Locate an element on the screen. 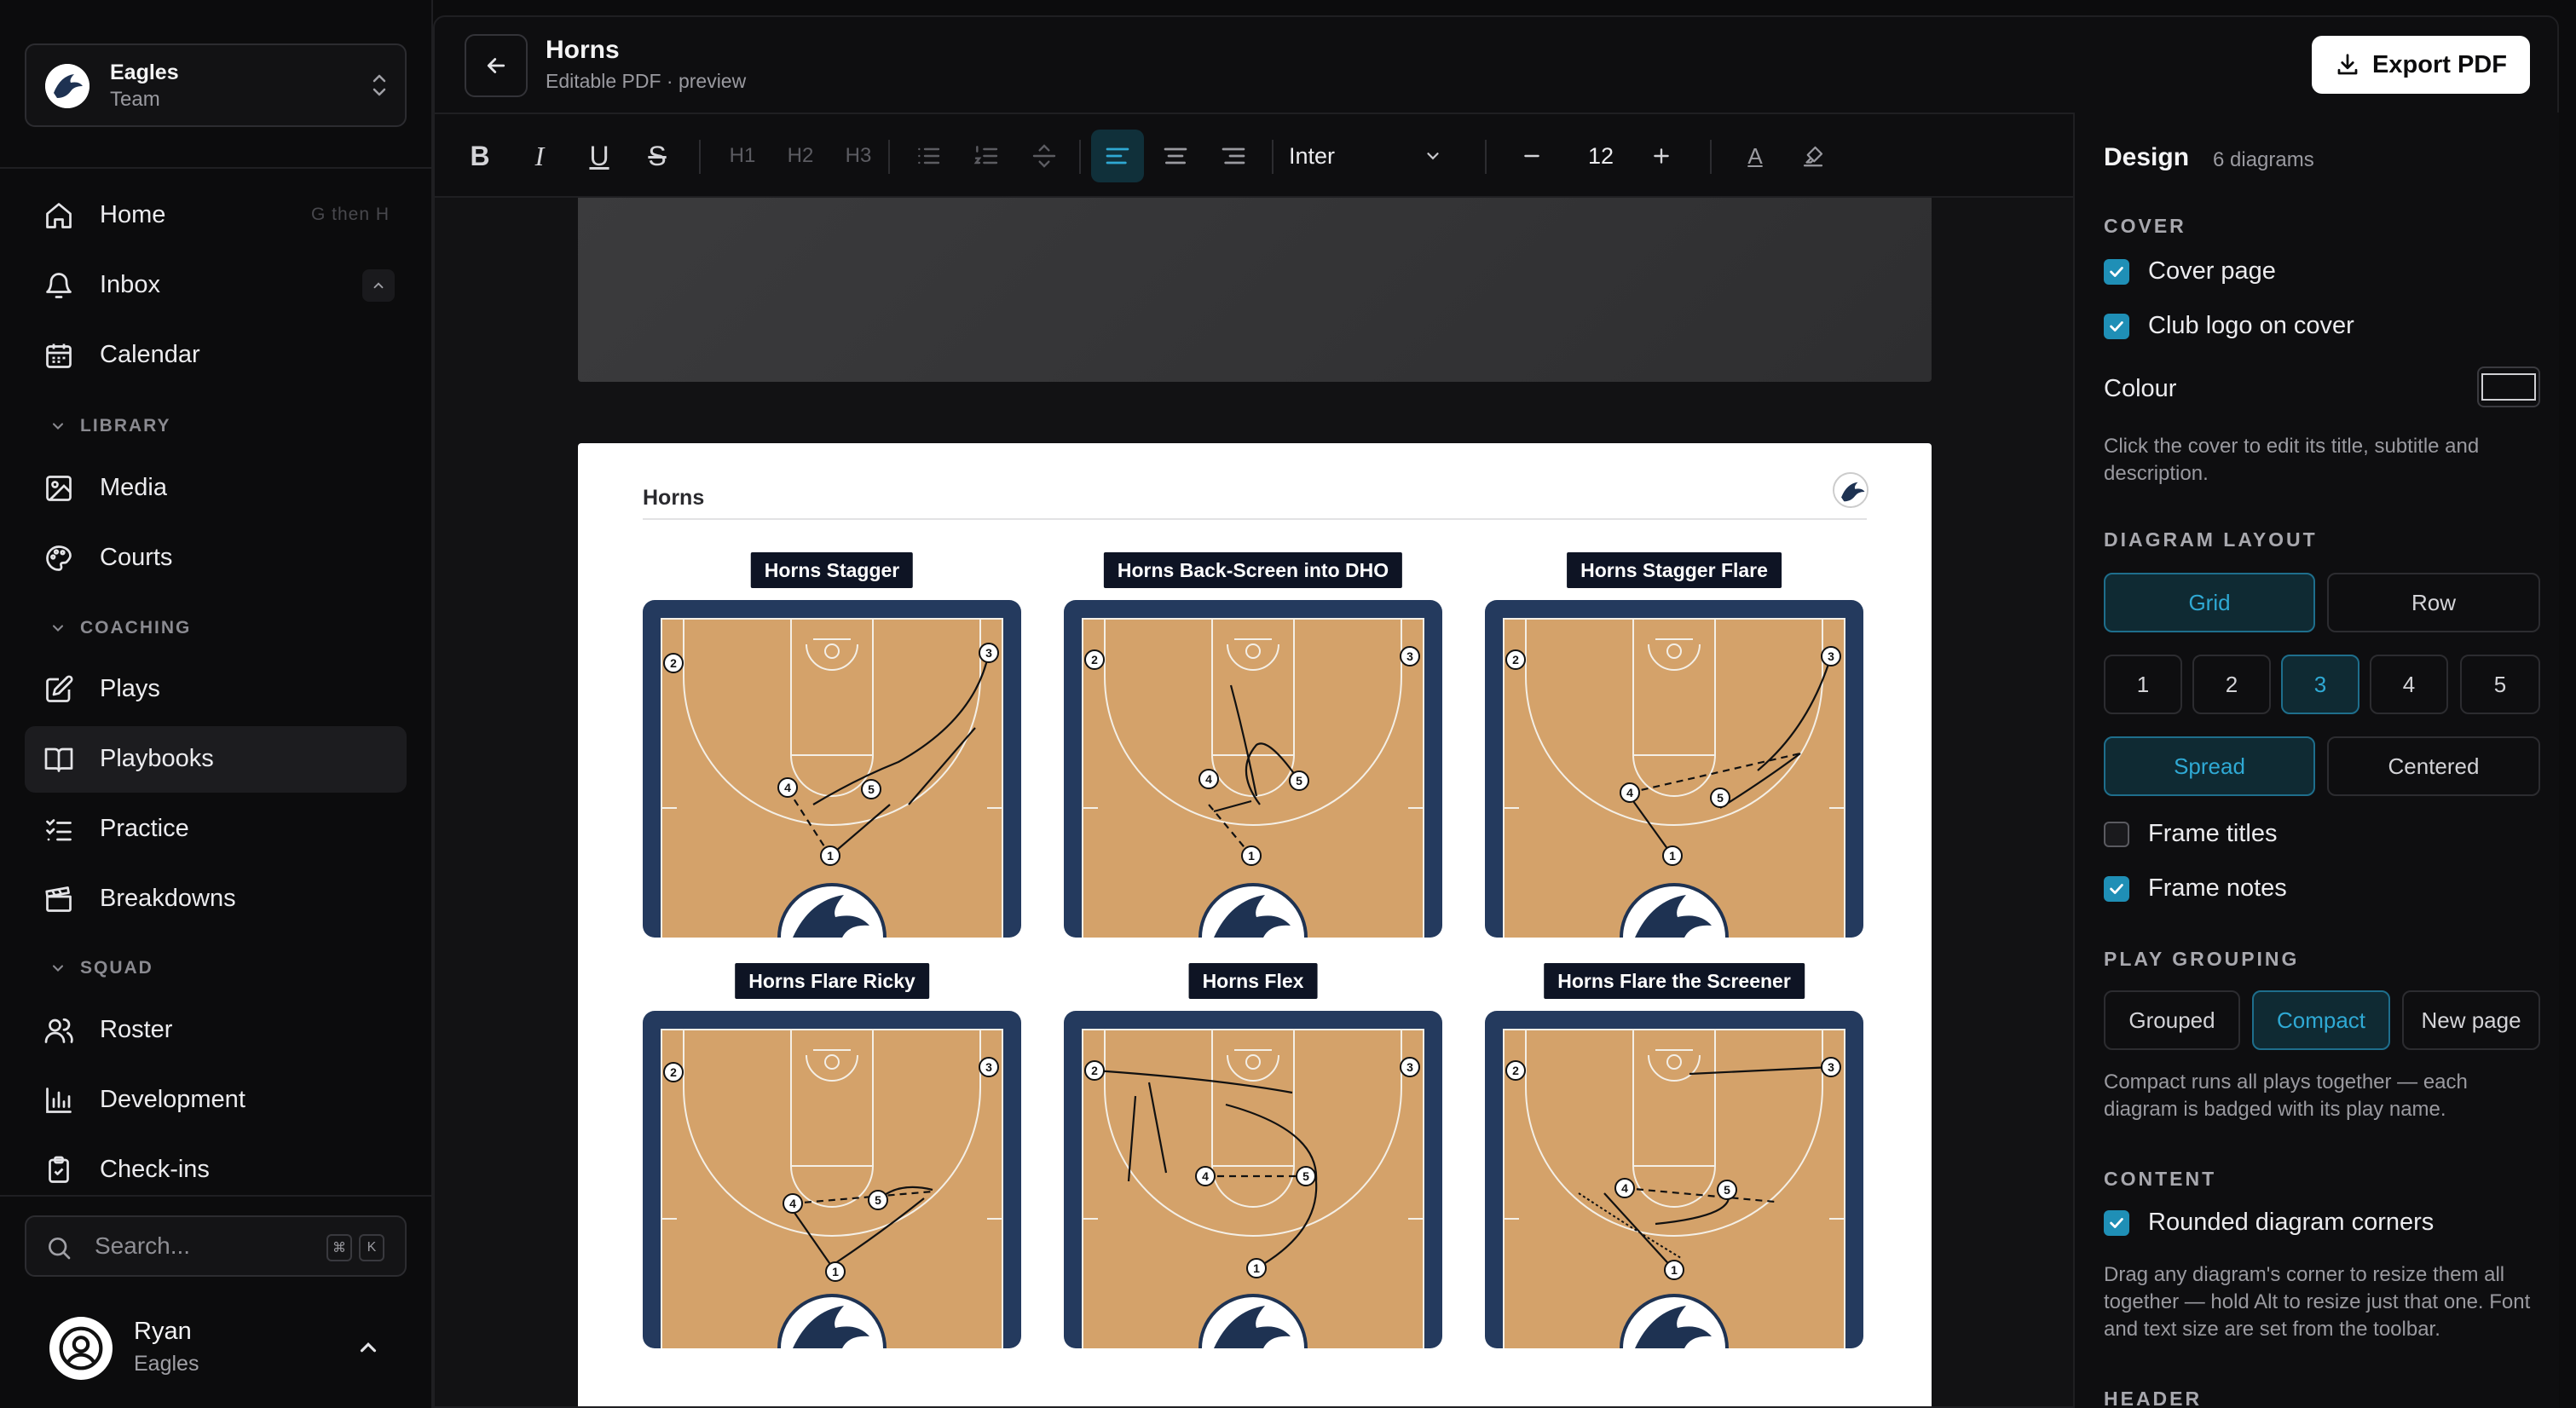  format-toolbar: B I U S H1 H2 H3 Inter 12 A is located at coordinates (1255, 156).